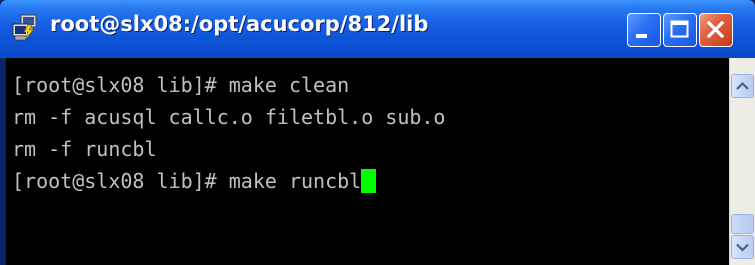 This screenshot has height=265, width=755. Describe the element at coordinates (25, 28) in the screenshot. I see `putty-terminal-icon` at that location.